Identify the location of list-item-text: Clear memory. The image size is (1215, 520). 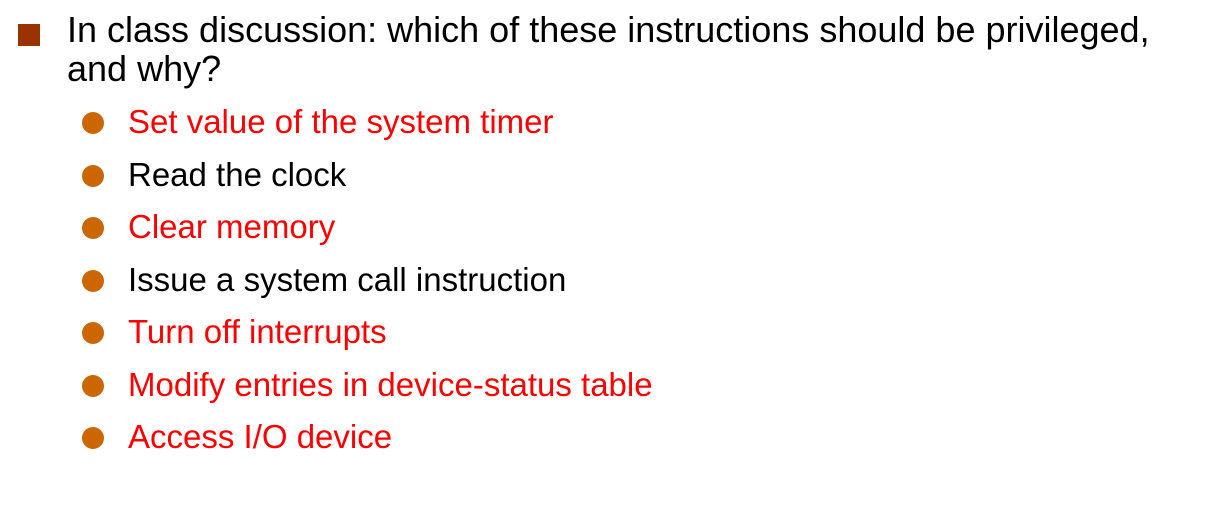
(232, 226).